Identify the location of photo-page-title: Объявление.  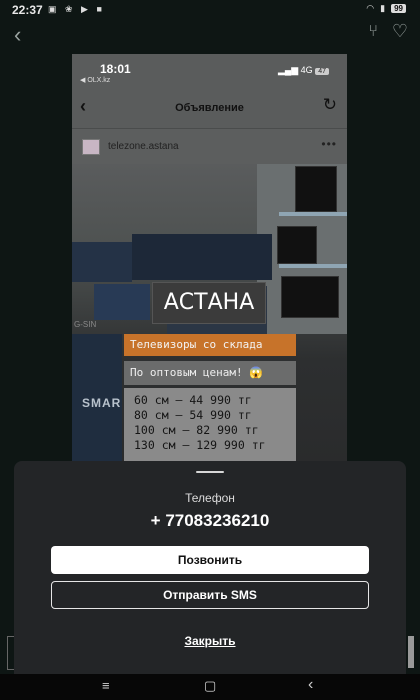
(209, 108).